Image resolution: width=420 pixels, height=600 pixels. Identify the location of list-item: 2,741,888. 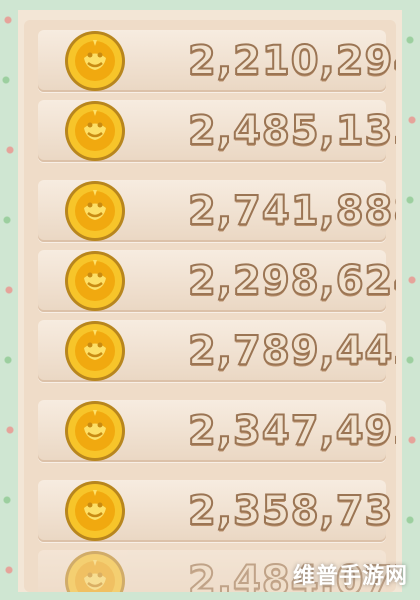
(217, 211).